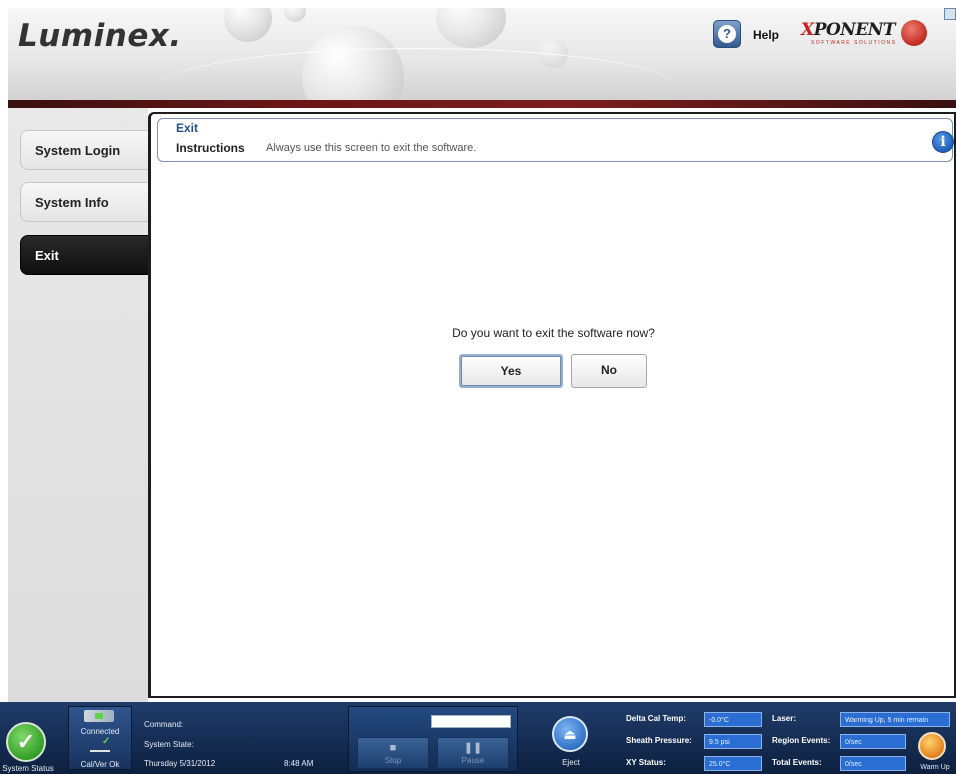  Describe the element at coordinates (100, 764) in the screenshot. I see `calver-label: Cal/Ver Ok` at that location.